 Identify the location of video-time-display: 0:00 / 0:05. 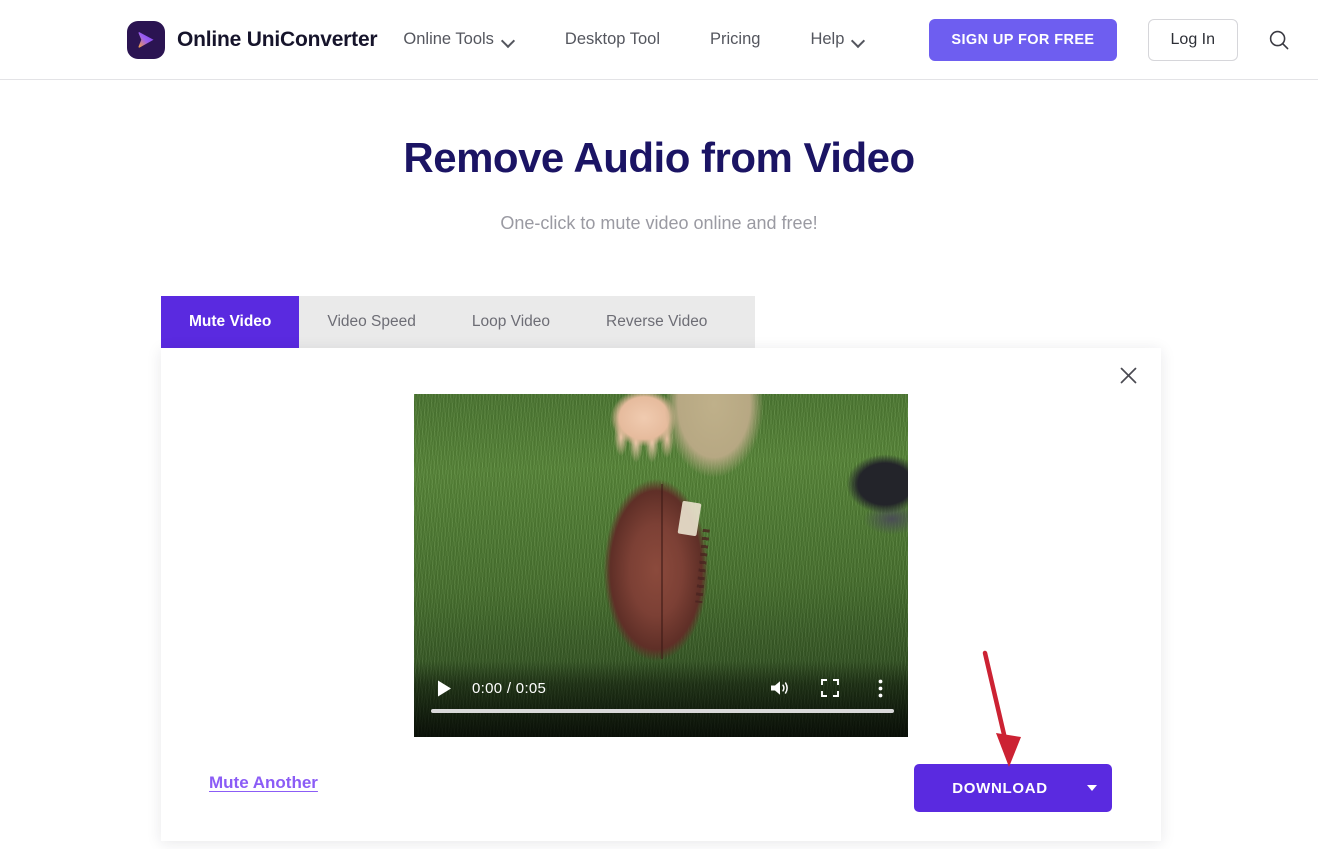
(509, 688).